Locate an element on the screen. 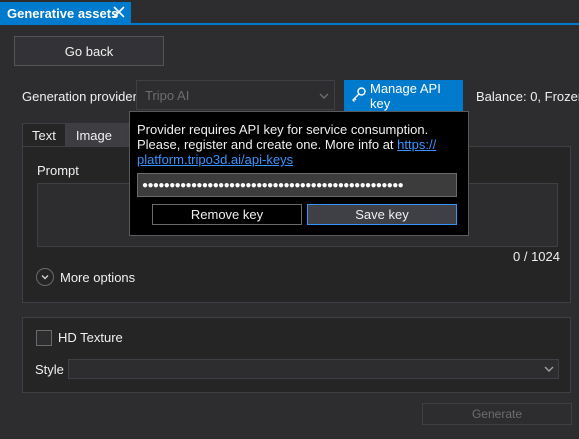  tab-generative-assets: Generative assets is located at coordinates (65, 13).